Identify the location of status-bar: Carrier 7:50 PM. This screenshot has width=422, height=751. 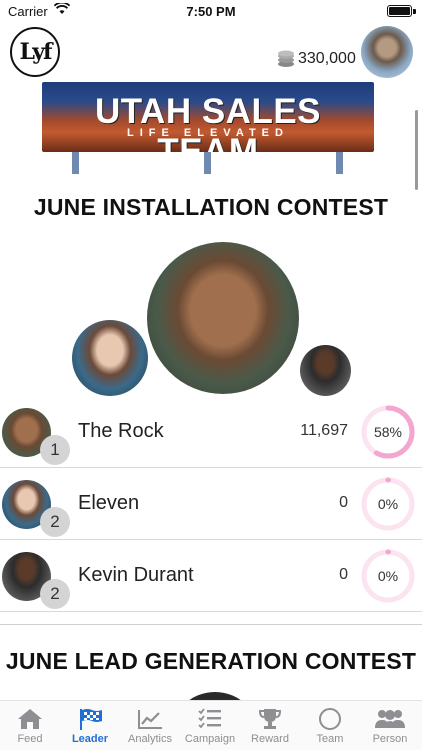
(211, 11).